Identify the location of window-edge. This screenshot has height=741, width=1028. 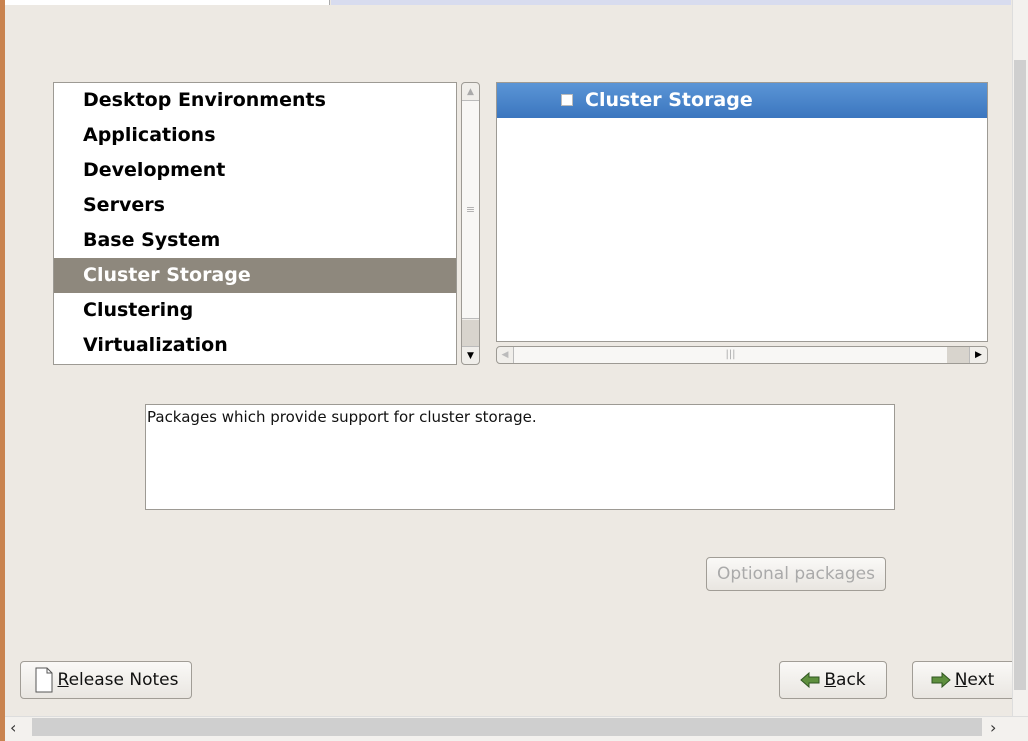
(2, 370).